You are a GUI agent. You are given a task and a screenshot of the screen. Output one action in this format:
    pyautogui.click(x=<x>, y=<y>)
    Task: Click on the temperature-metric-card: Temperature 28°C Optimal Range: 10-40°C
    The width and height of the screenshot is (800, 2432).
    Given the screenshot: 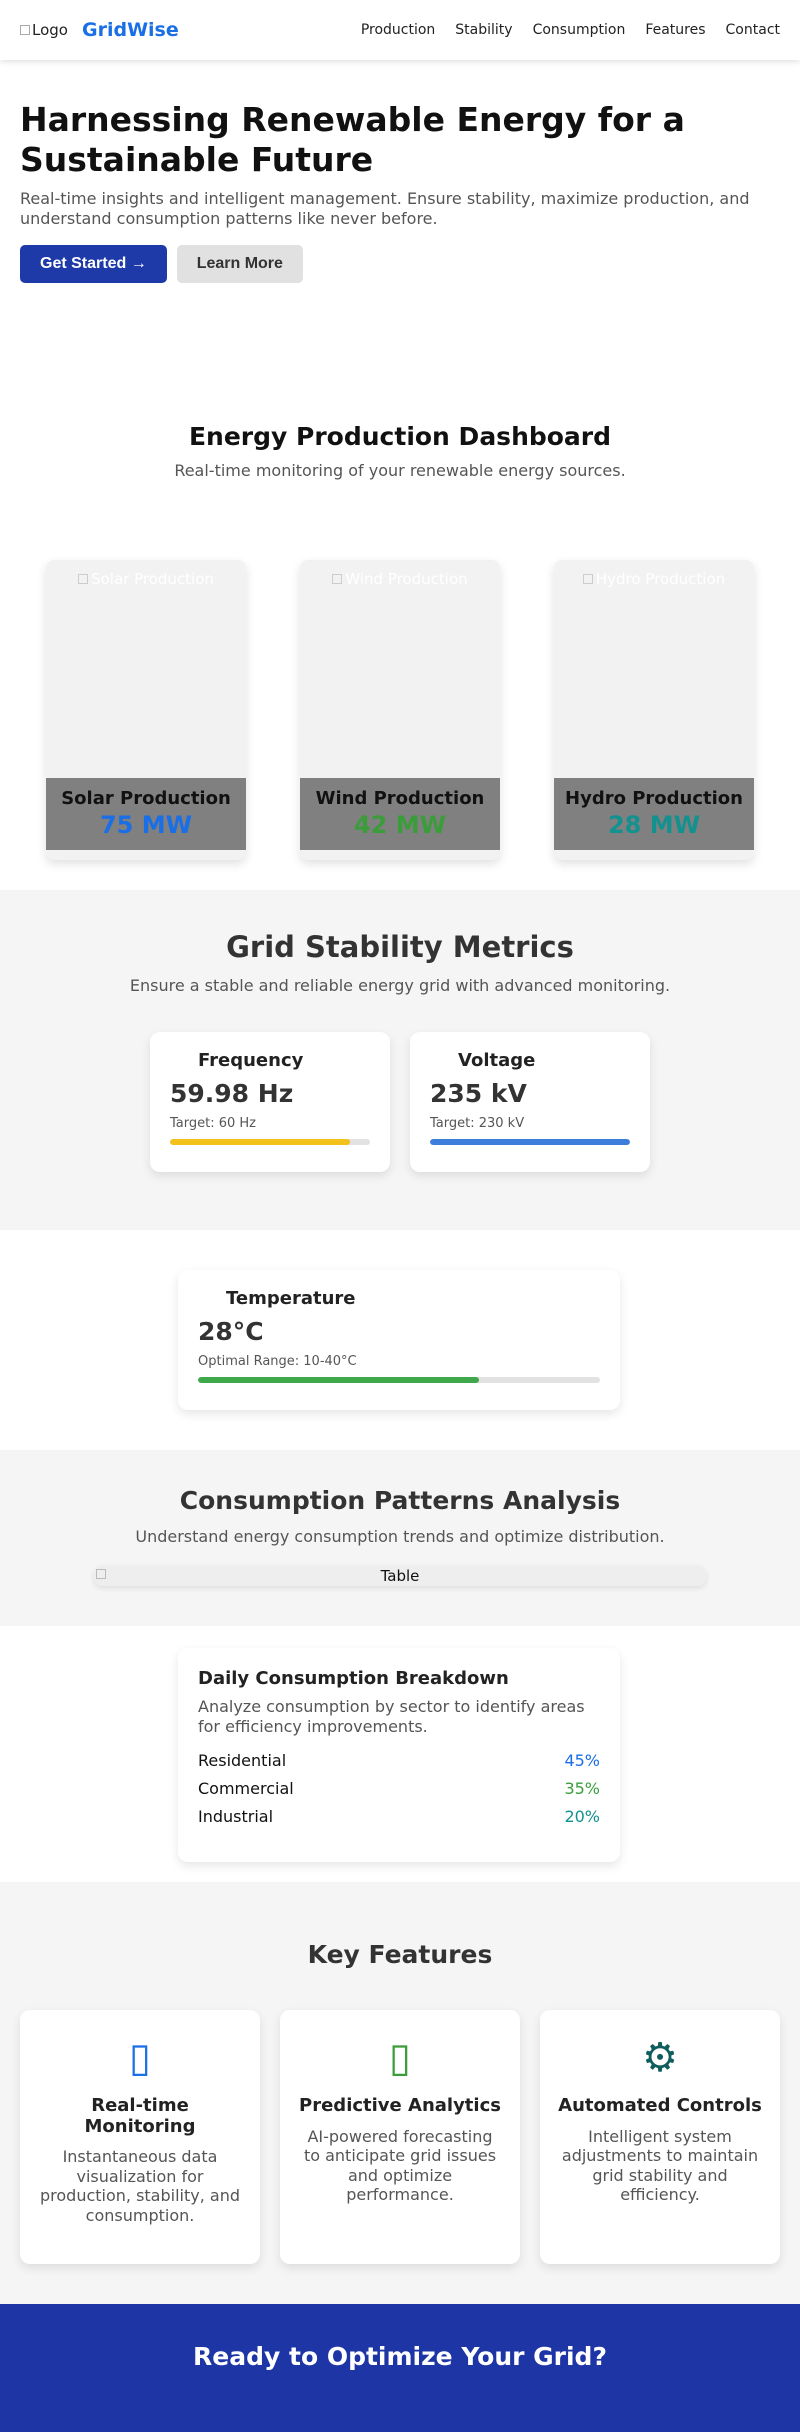 What is the action you would take?
    pyautogui.click(x=399, y=1340)
    